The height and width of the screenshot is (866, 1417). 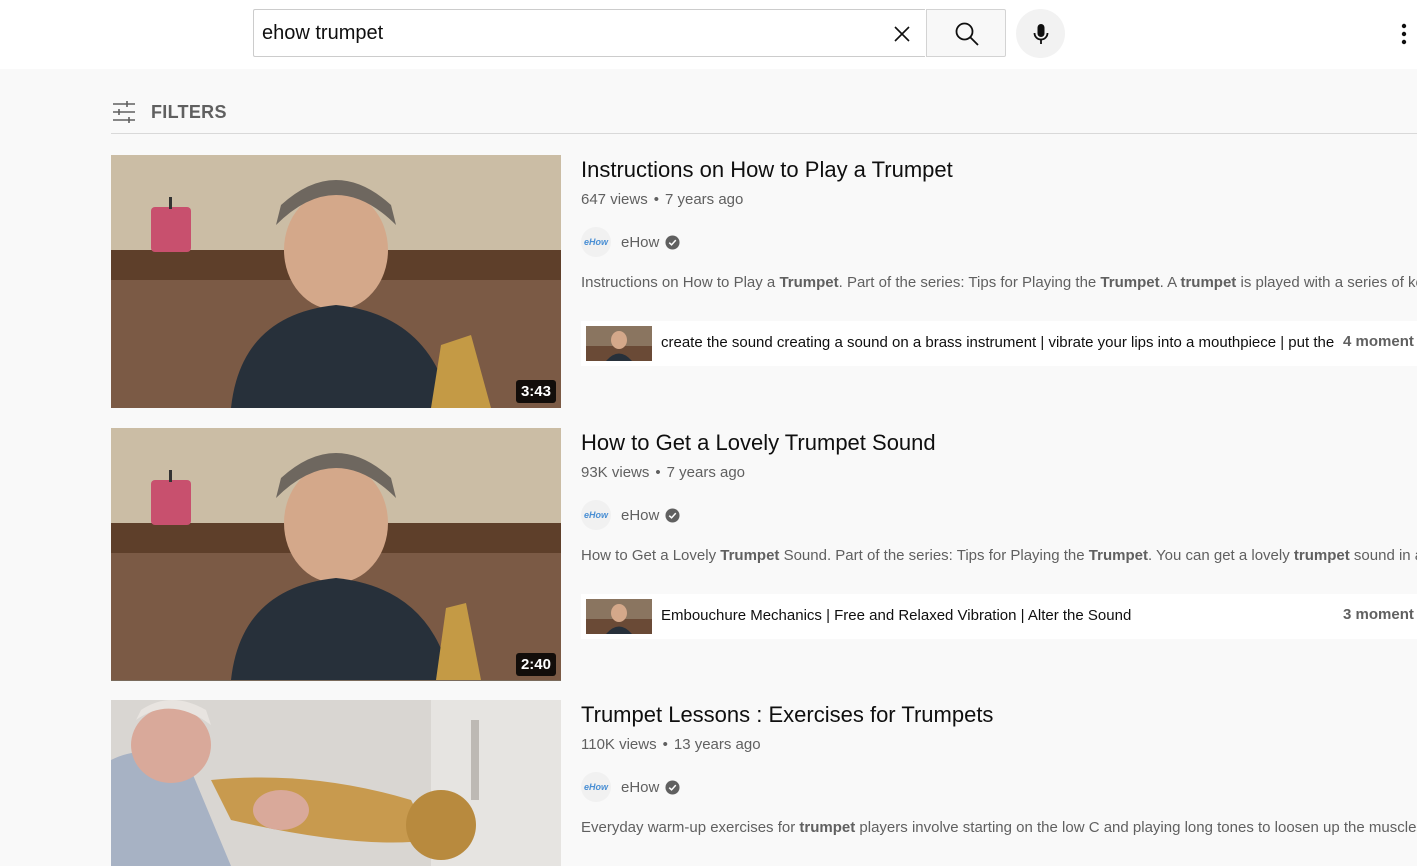 I want to click on description-text: How to Get a Lovely, so click(x=651, y=555).